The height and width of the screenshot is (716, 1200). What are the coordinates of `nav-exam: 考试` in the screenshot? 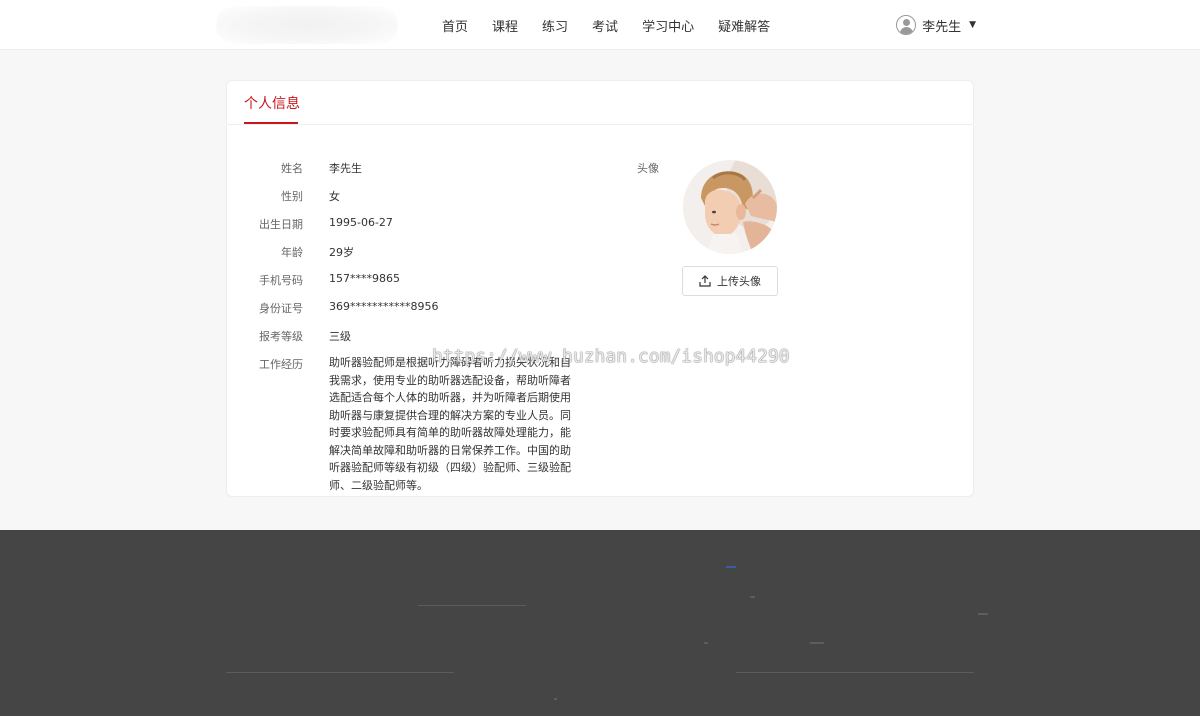 It's located at (605, 25).